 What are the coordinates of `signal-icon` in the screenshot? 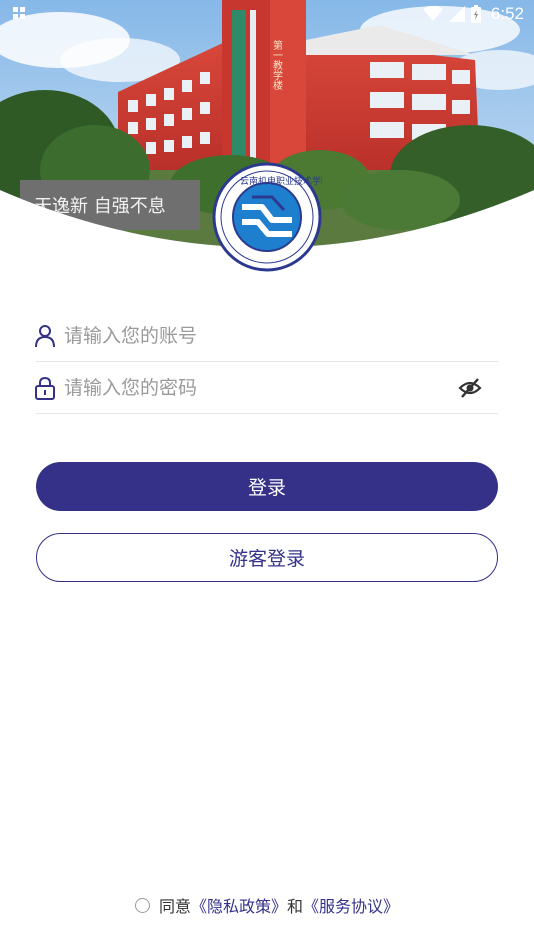 It's located at (456, 14).